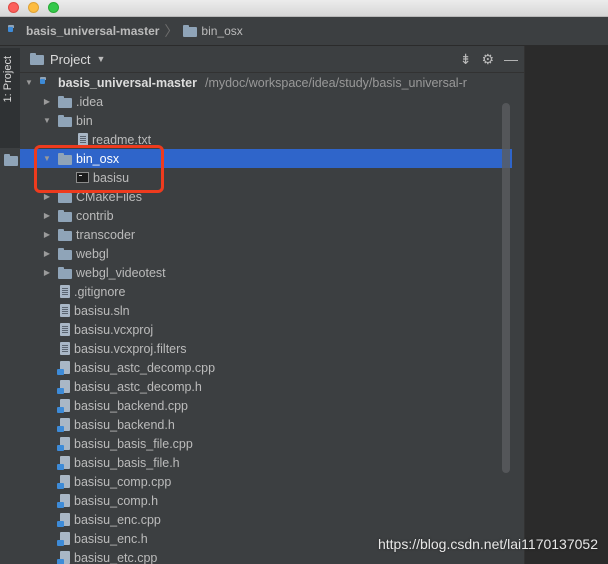  Describe the element at coordinates (8, 79) in the screenshot. I see `tool-tab-project-label: 1: Project` at that location.